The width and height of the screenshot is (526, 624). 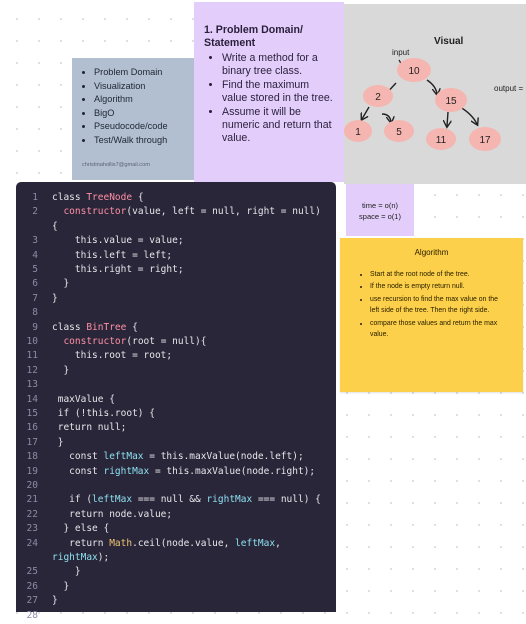 I want to click on algorithm-step: Start at the root node of the tree., so click(x=439, y=274).